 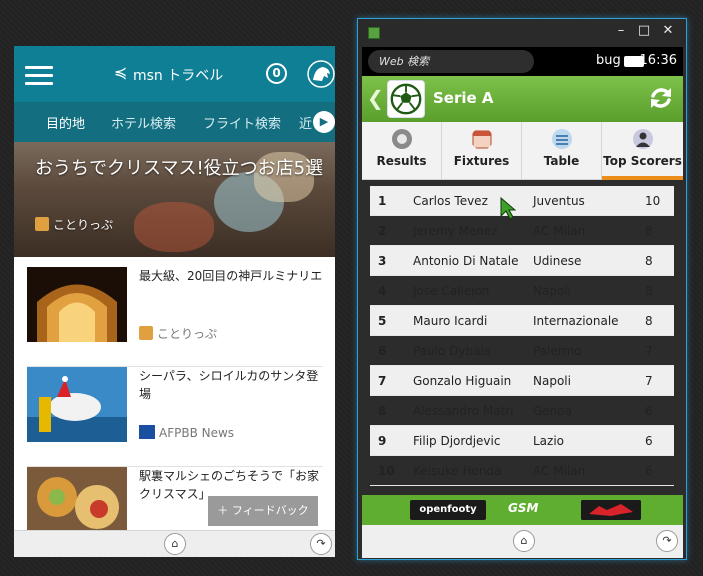 I want to click on category-tabs: 目的地 ホテル検索 フライト検索 近 ▶, so click(x=174, y=122).